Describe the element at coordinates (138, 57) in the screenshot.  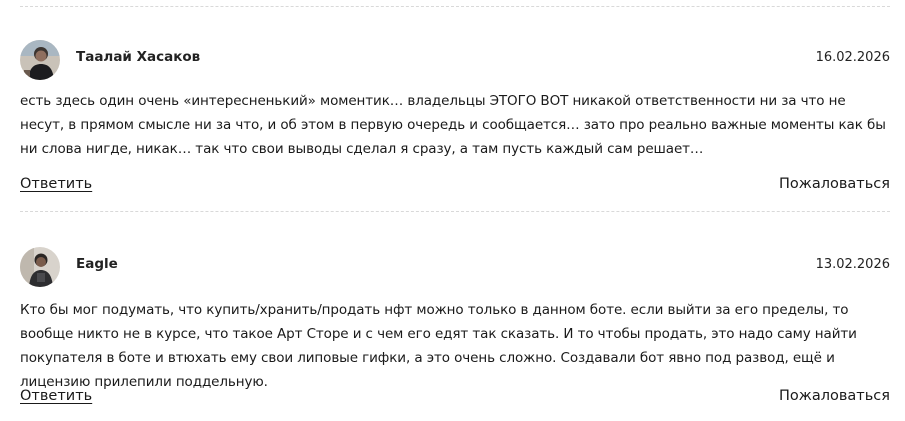
I see `comment-author: Таалай Хасаков` at that location.